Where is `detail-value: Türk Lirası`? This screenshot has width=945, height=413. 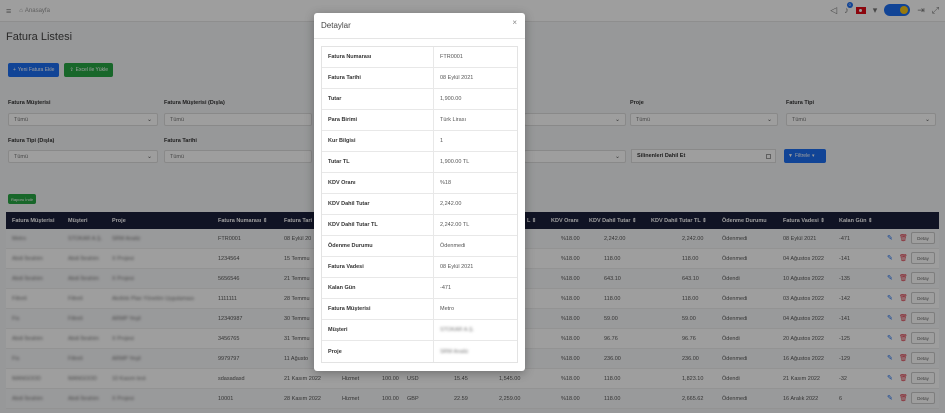
detail-value: Türk Lirası is located at coordinates (453, 120).